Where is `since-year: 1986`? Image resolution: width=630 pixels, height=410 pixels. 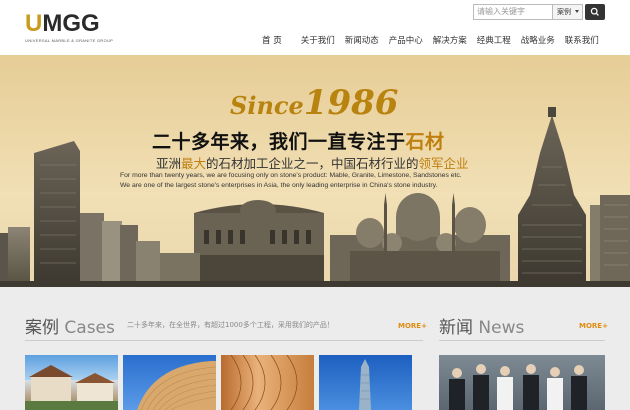
since-year: 1986 is located at coordinates (351, 103).